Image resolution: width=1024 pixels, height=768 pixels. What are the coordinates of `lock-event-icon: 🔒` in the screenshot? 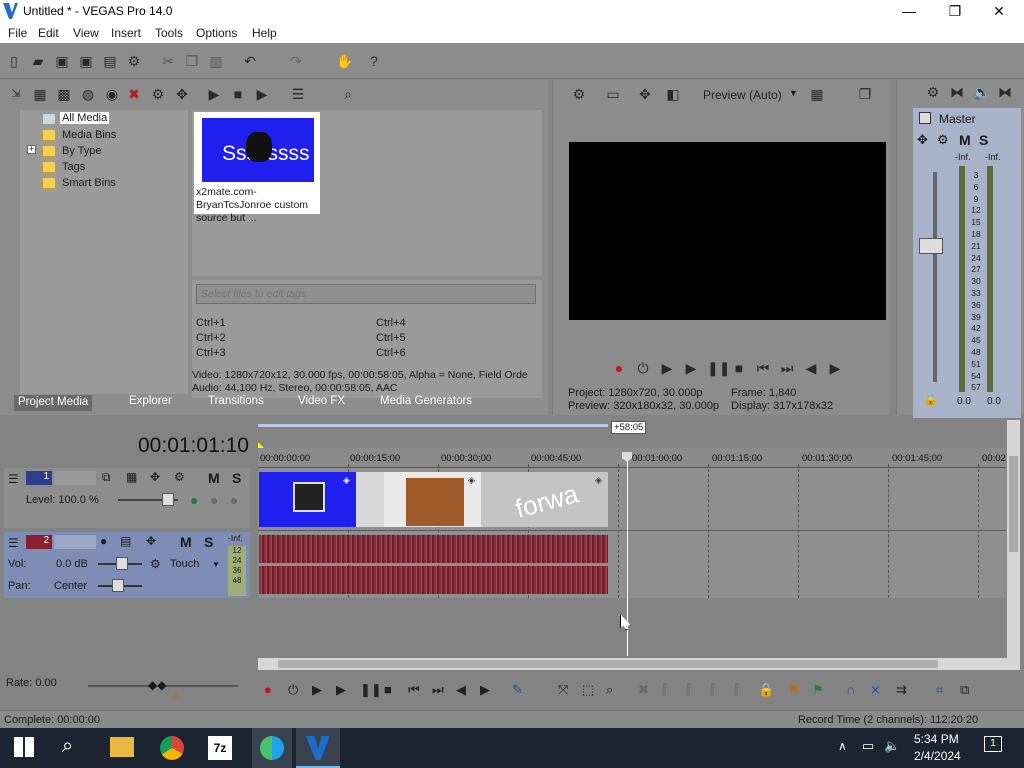 It's located at (766, 690).